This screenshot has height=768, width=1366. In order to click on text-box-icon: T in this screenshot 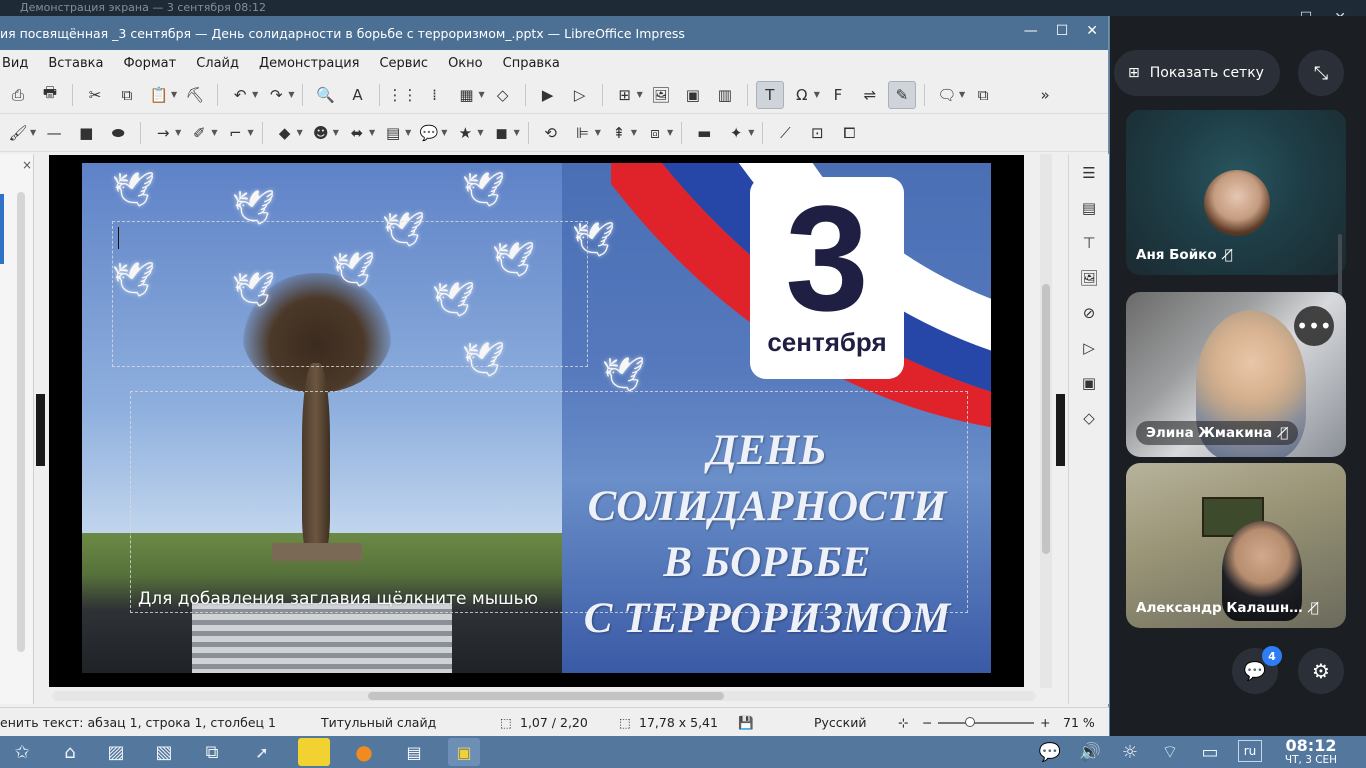, I will do `click(769, 94)`.